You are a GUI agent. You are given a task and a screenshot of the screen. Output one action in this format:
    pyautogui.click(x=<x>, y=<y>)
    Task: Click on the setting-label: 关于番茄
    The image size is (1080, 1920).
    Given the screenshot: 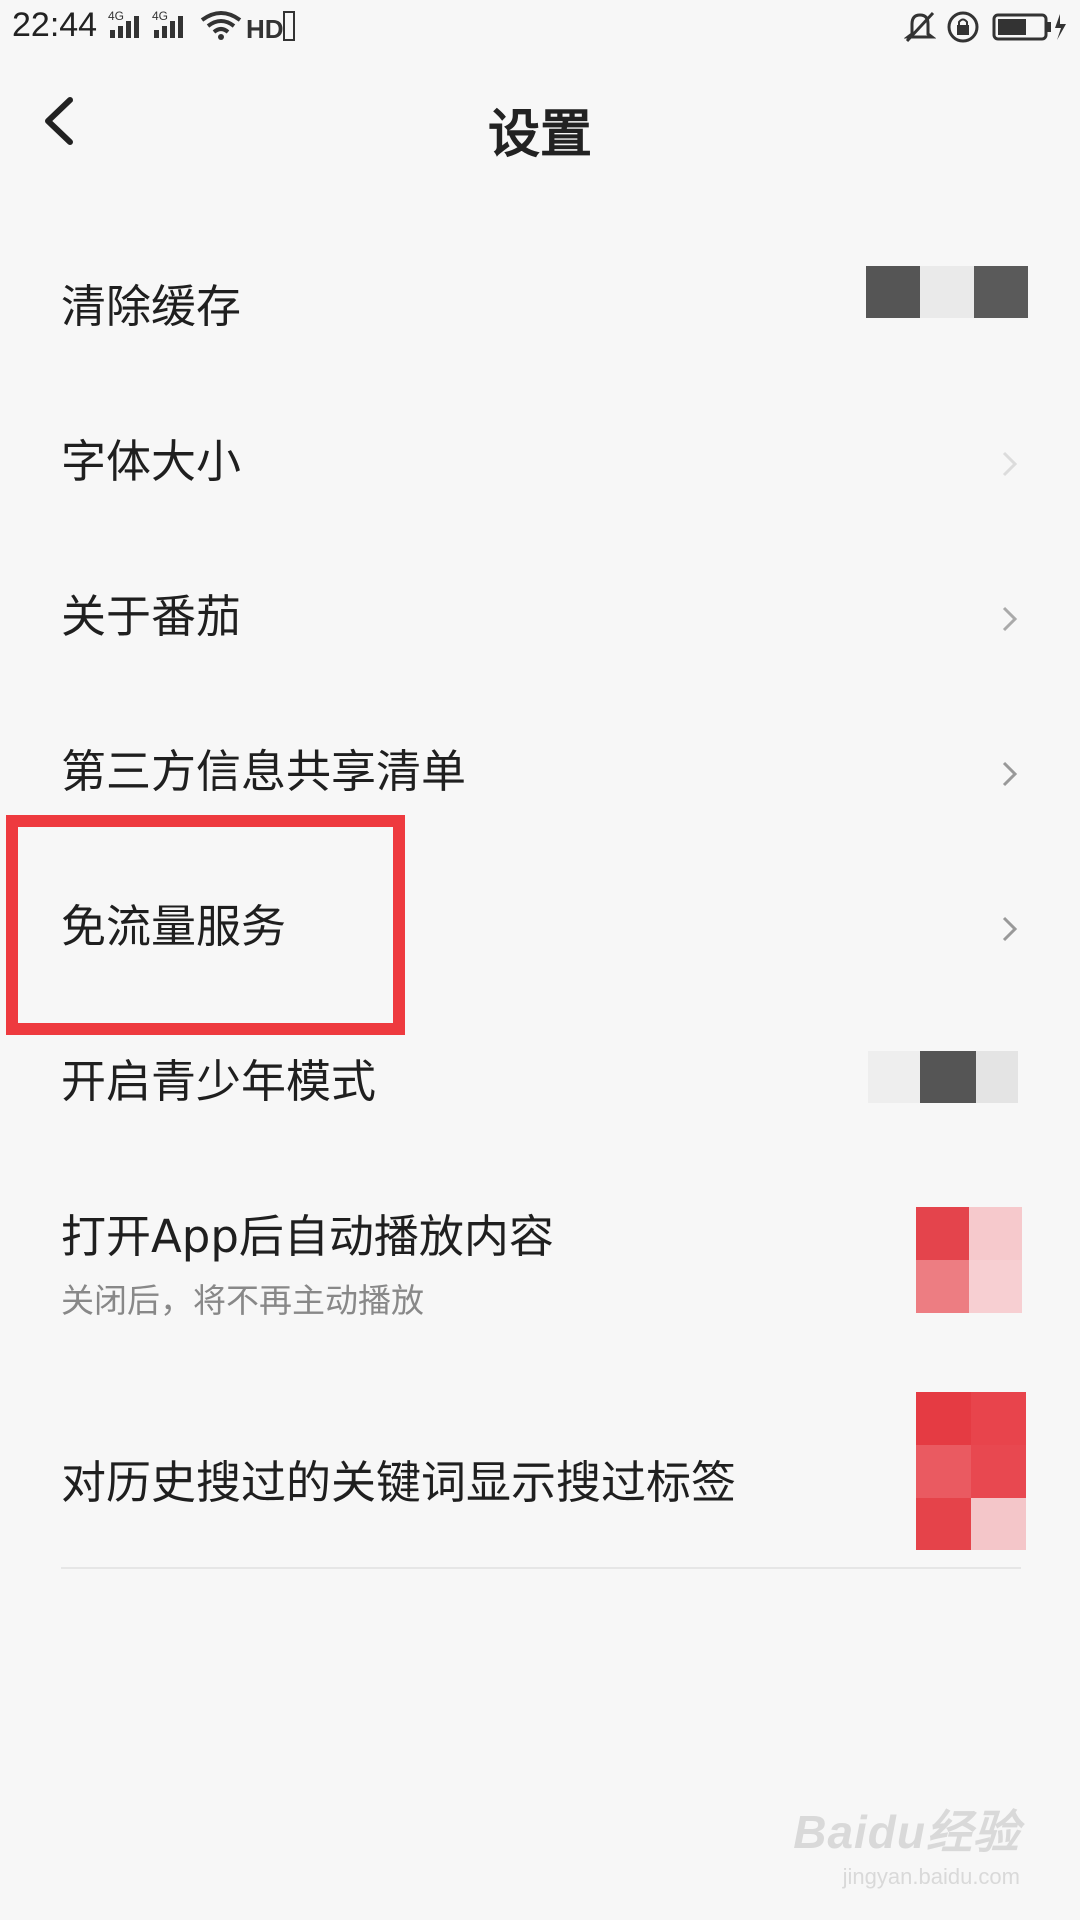 What is the action you would take?
    pyautogui.click(x=151, y=616)
    